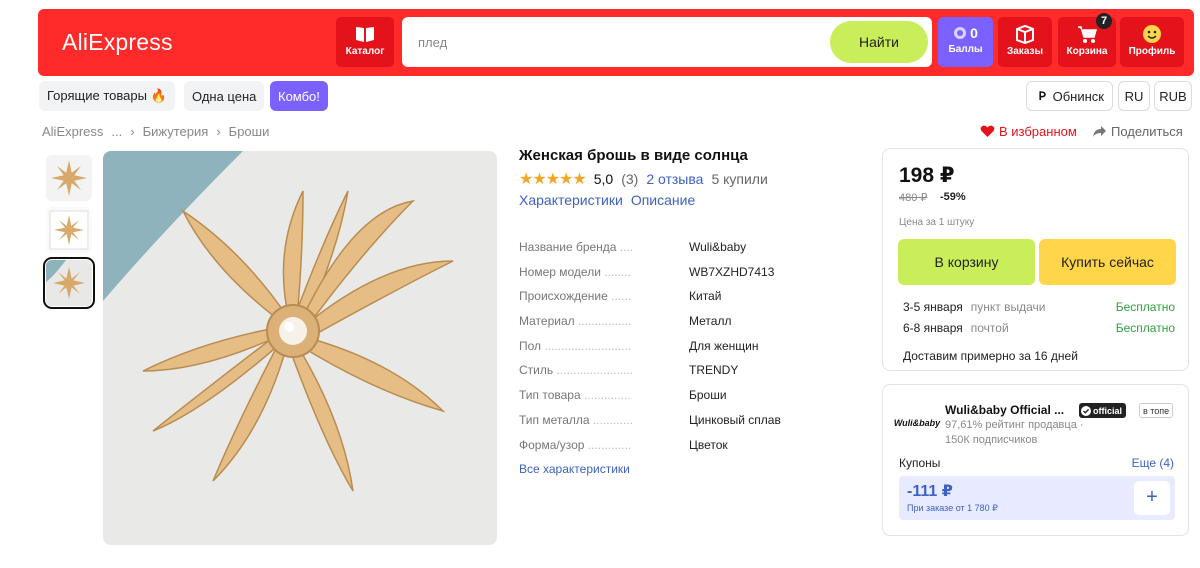  Describe the element at coordinates (1042, 96) in the screenshot. I see `location-pin-icon` at that location.